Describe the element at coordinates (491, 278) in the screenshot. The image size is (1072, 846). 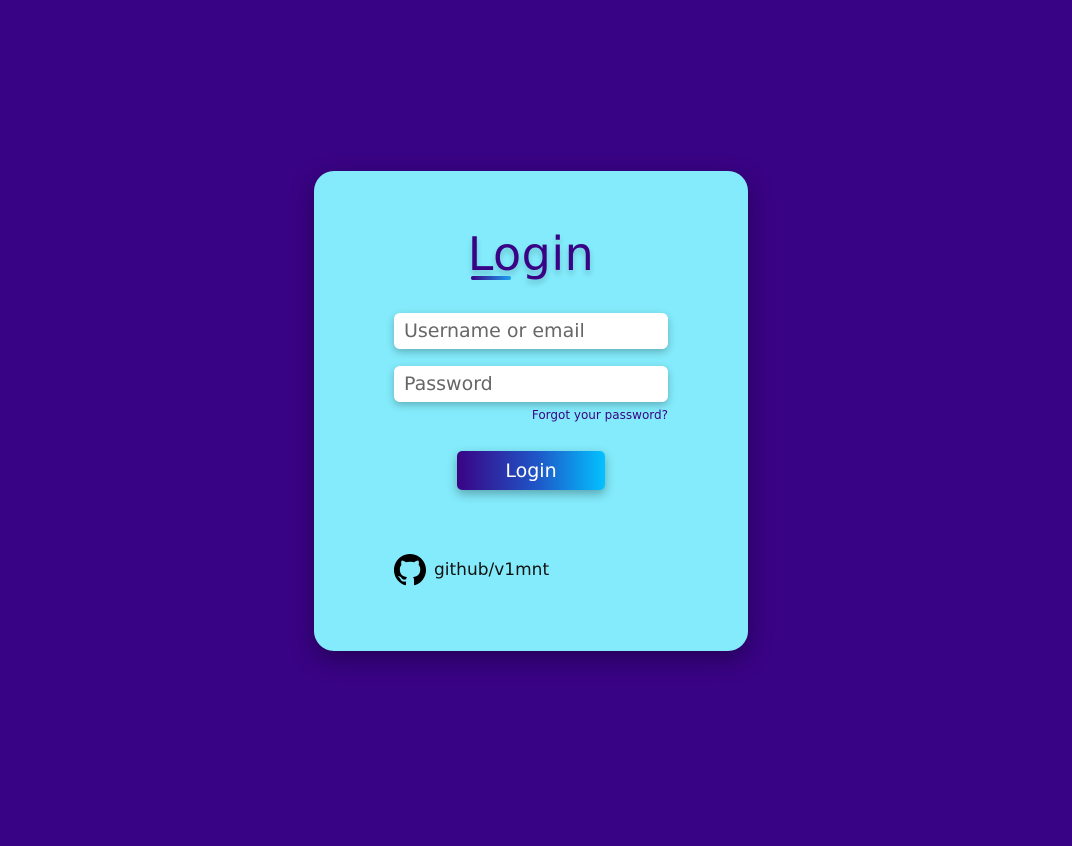
I see `title-underline` at that location.